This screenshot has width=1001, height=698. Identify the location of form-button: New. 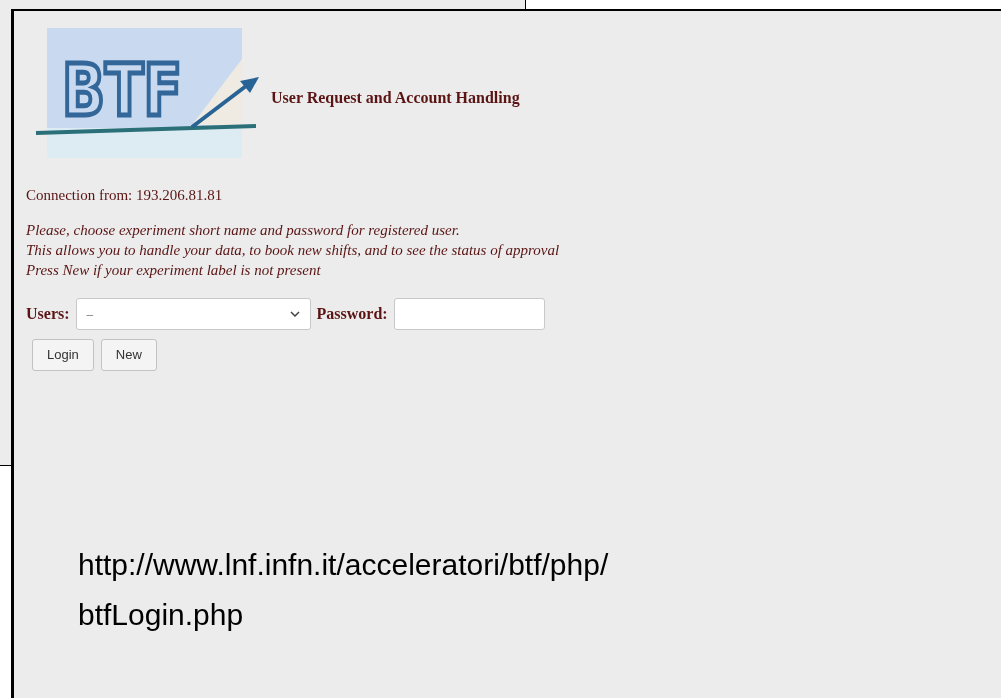
(128, 354).